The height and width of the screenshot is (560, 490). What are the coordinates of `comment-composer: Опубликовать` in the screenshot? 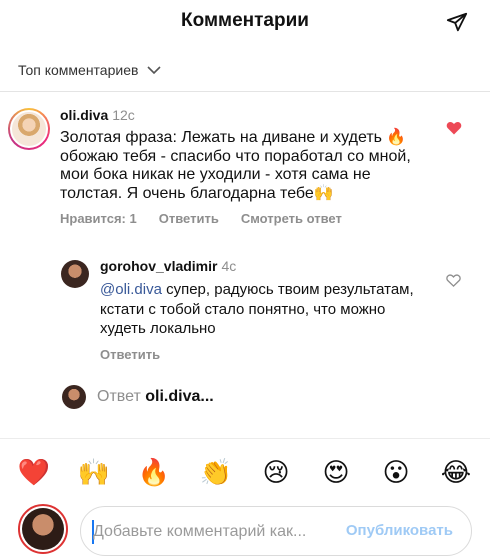 It's located at (276, 531).